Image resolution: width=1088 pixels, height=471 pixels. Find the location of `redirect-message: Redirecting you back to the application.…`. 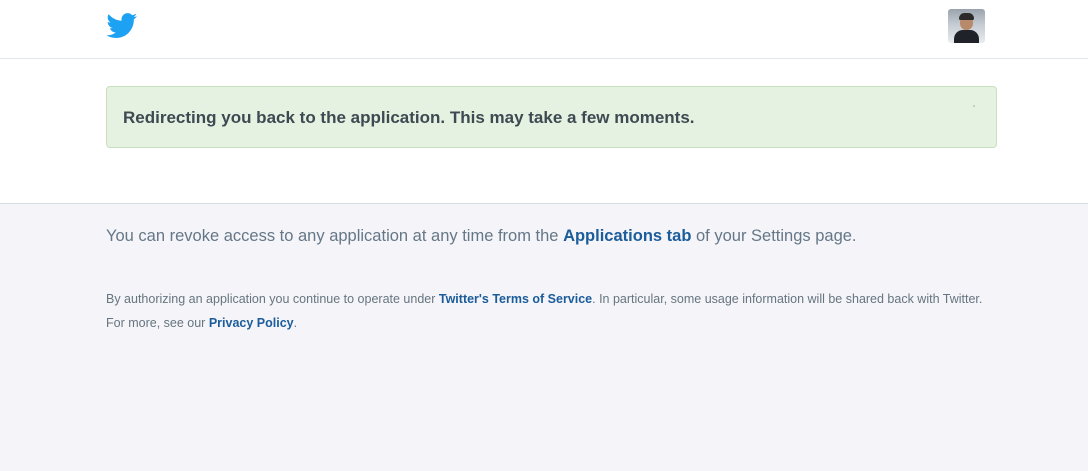

redirect-message: Redirecting you back to the application.… is located at coordinates (409, 117).